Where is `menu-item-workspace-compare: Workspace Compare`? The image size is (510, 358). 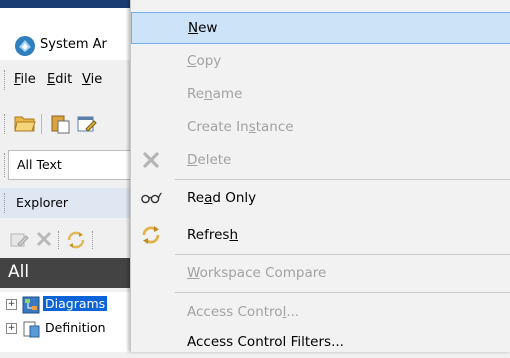 menu-item-workspace-compare: Workspace Compare is located at coordinates (320, 273).